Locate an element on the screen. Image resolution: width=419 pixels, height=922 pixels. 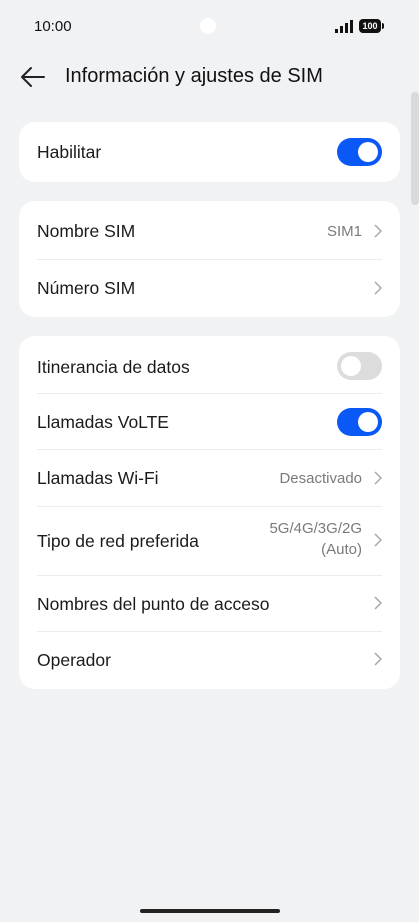
volte-toggle is located at coordinates (359, 422).